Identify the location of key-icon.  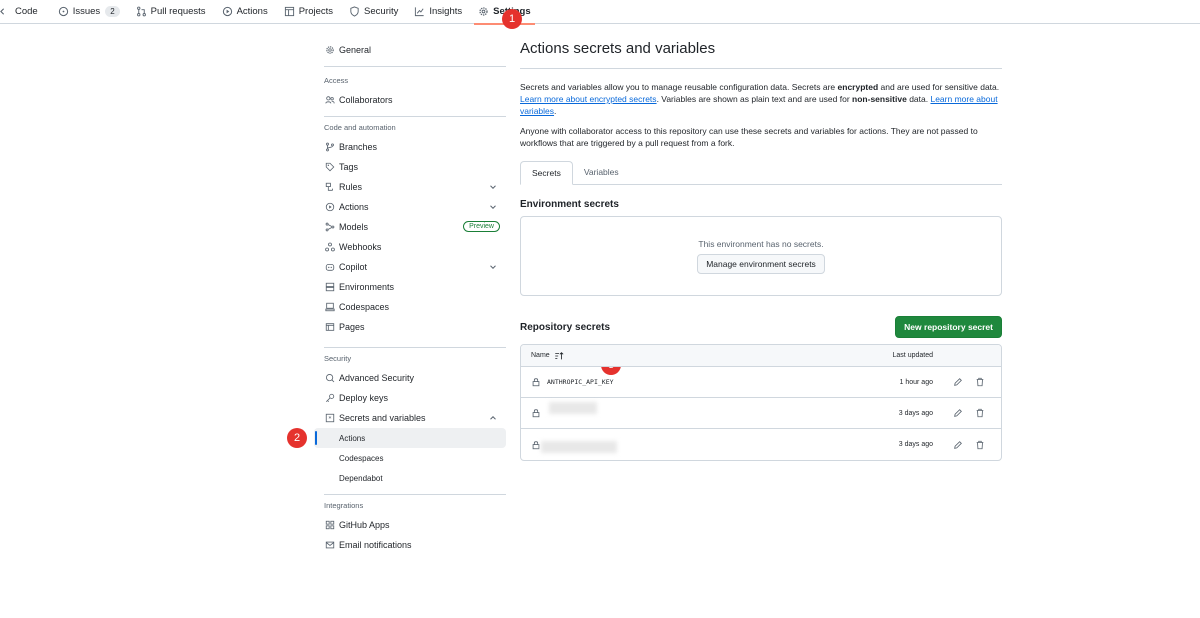
(329, 398).